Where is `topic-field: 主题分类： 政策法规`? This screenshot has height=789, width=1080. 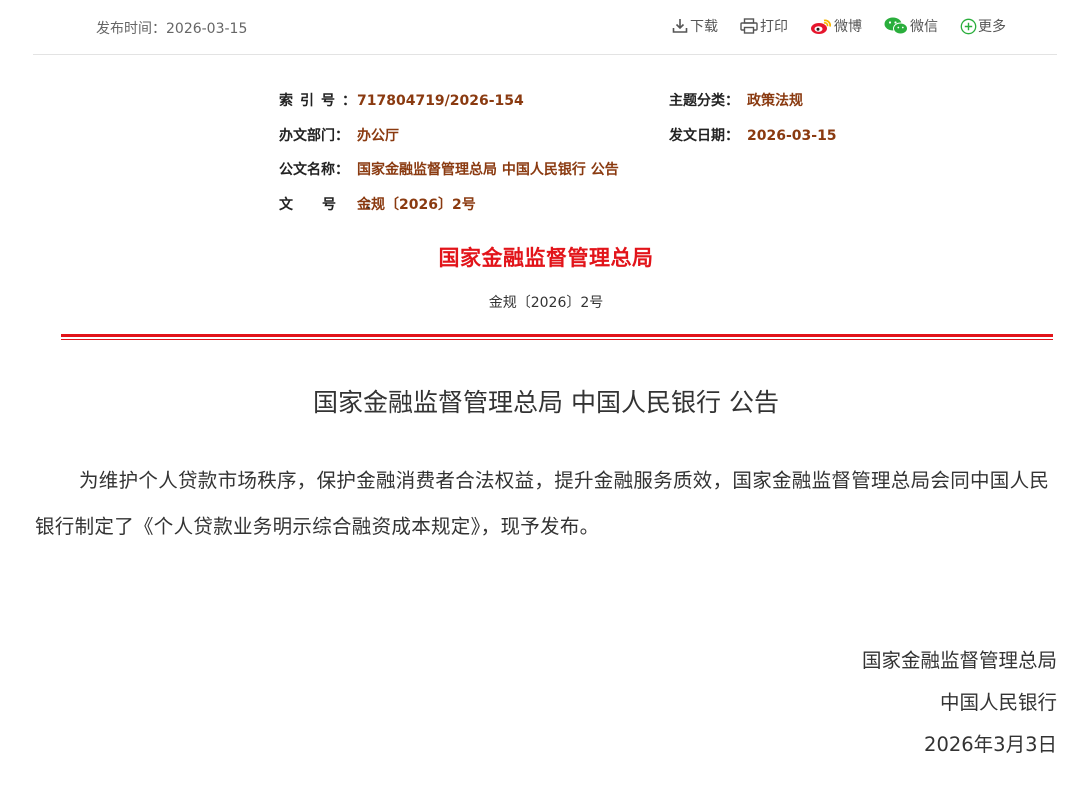 topic-field: 主题分类： 政策法规 is located at coordinates (736, 101).